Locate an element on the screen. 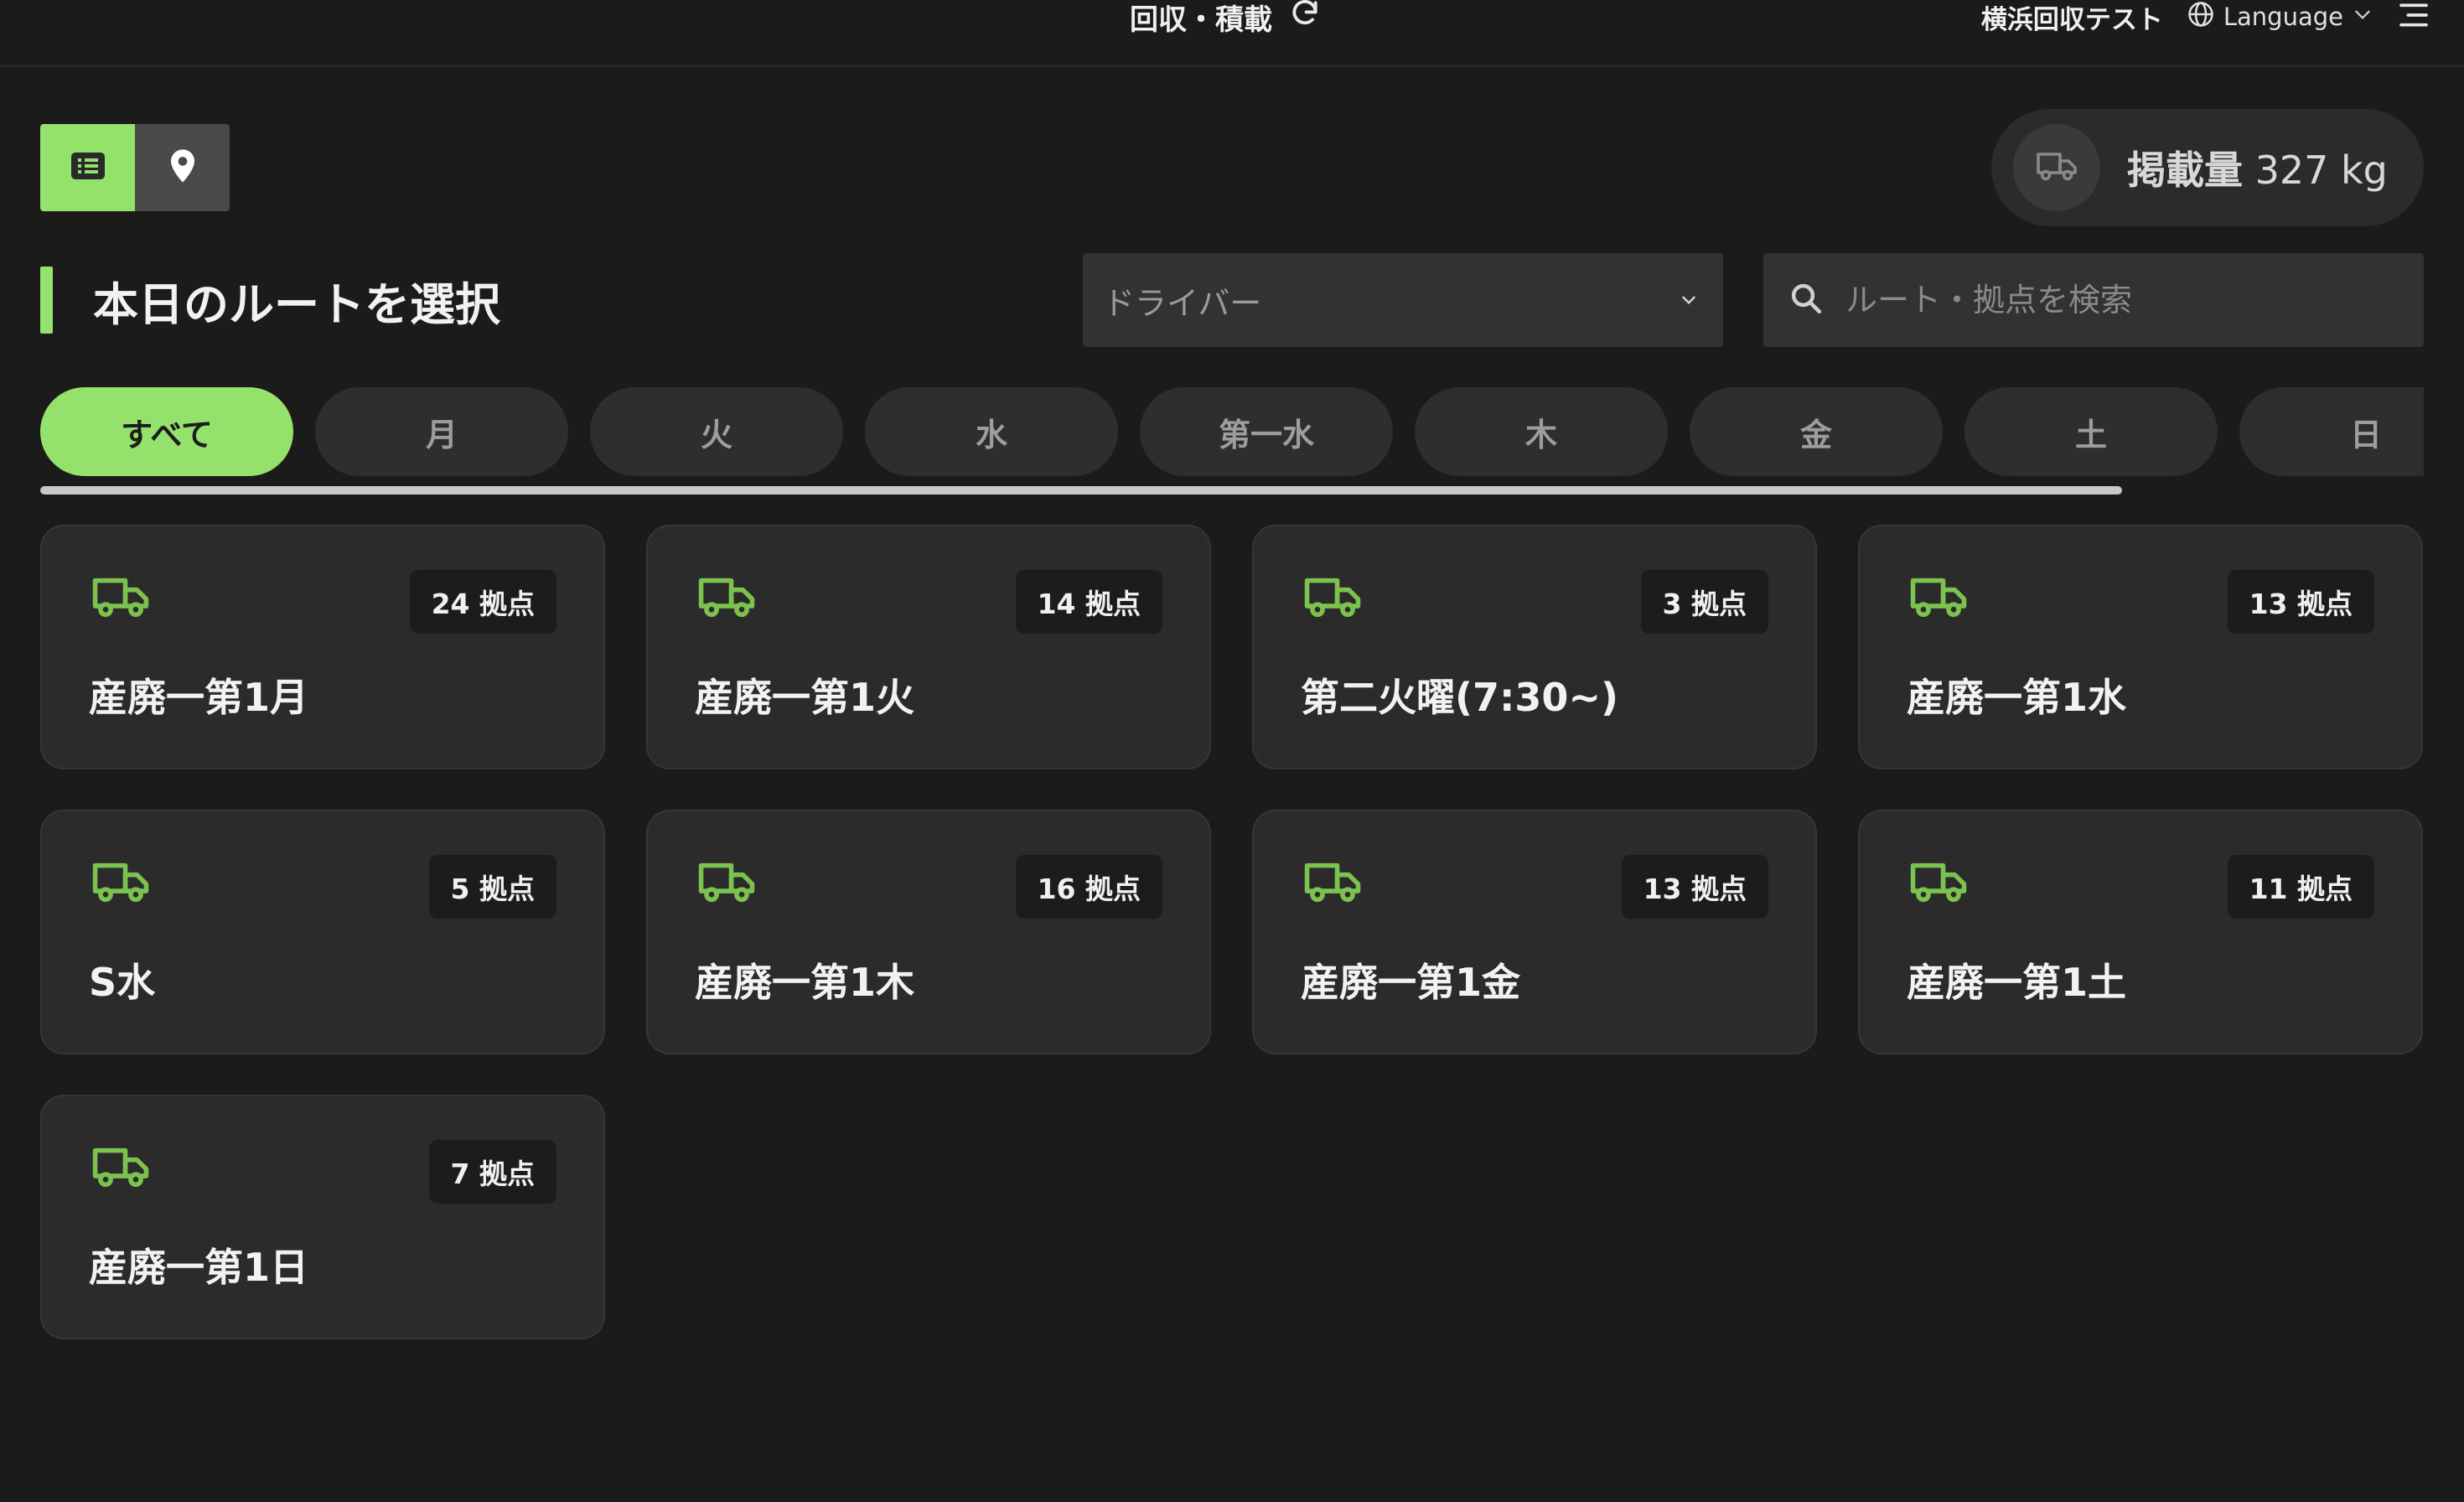 This screenshot has width=2464, height=1502. top-bar: 回収・積載 横浜回収テスト Language is located at coordinates (1232, 34).